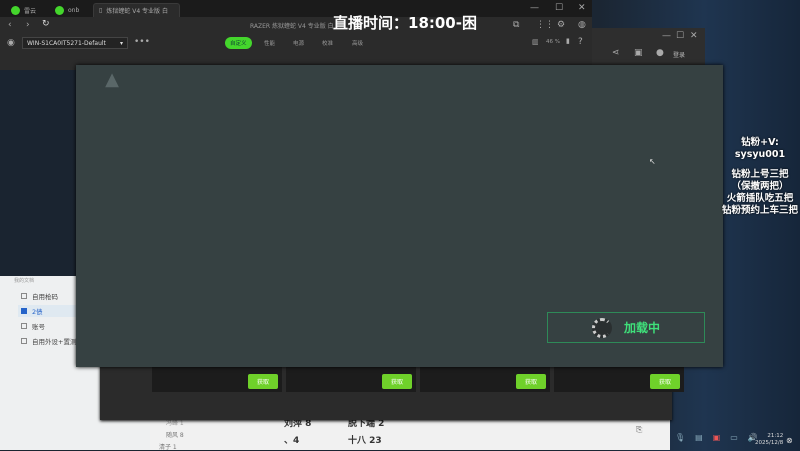  Describe the element at coordinates (680, 437) in the screenshot. I see `microphone-icon: 🎙` at that location.